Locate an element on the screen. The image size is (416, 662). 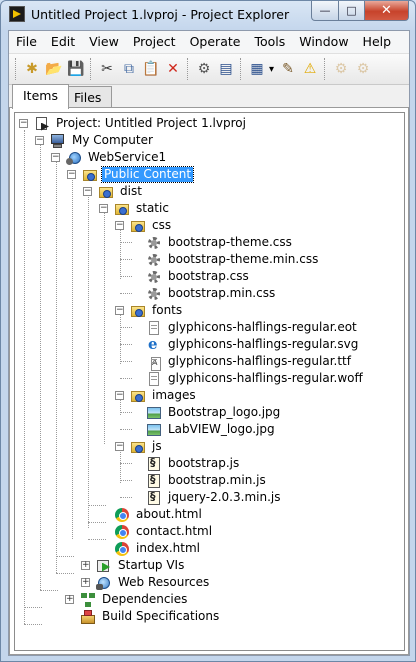
tree-item: − Project: Untitled Project 1.lvproj is located at coordinates (133, 123).